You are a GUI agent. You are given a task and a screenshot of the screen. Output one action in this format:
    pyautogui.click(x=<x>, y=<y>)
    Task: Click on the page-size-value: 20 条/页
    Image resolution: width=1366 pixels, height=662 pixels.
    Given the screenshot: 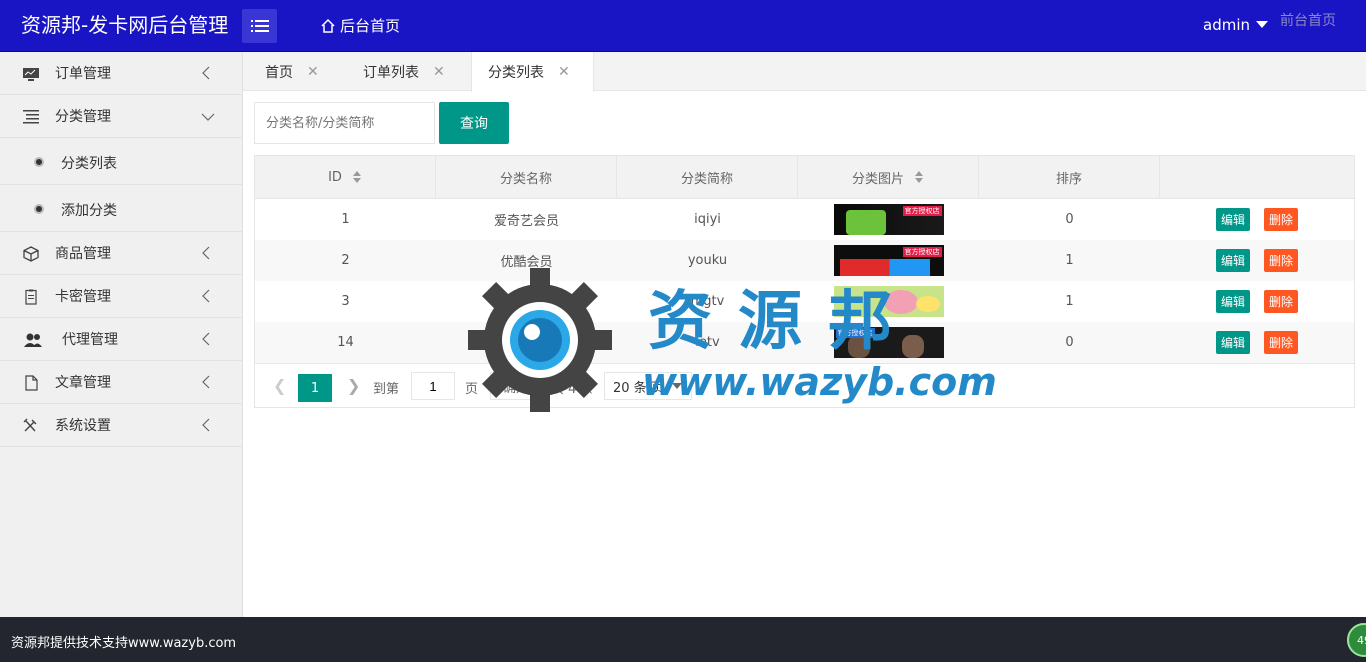 What is the action you would take?
    pyautogui.click(x=639, y=388)
    